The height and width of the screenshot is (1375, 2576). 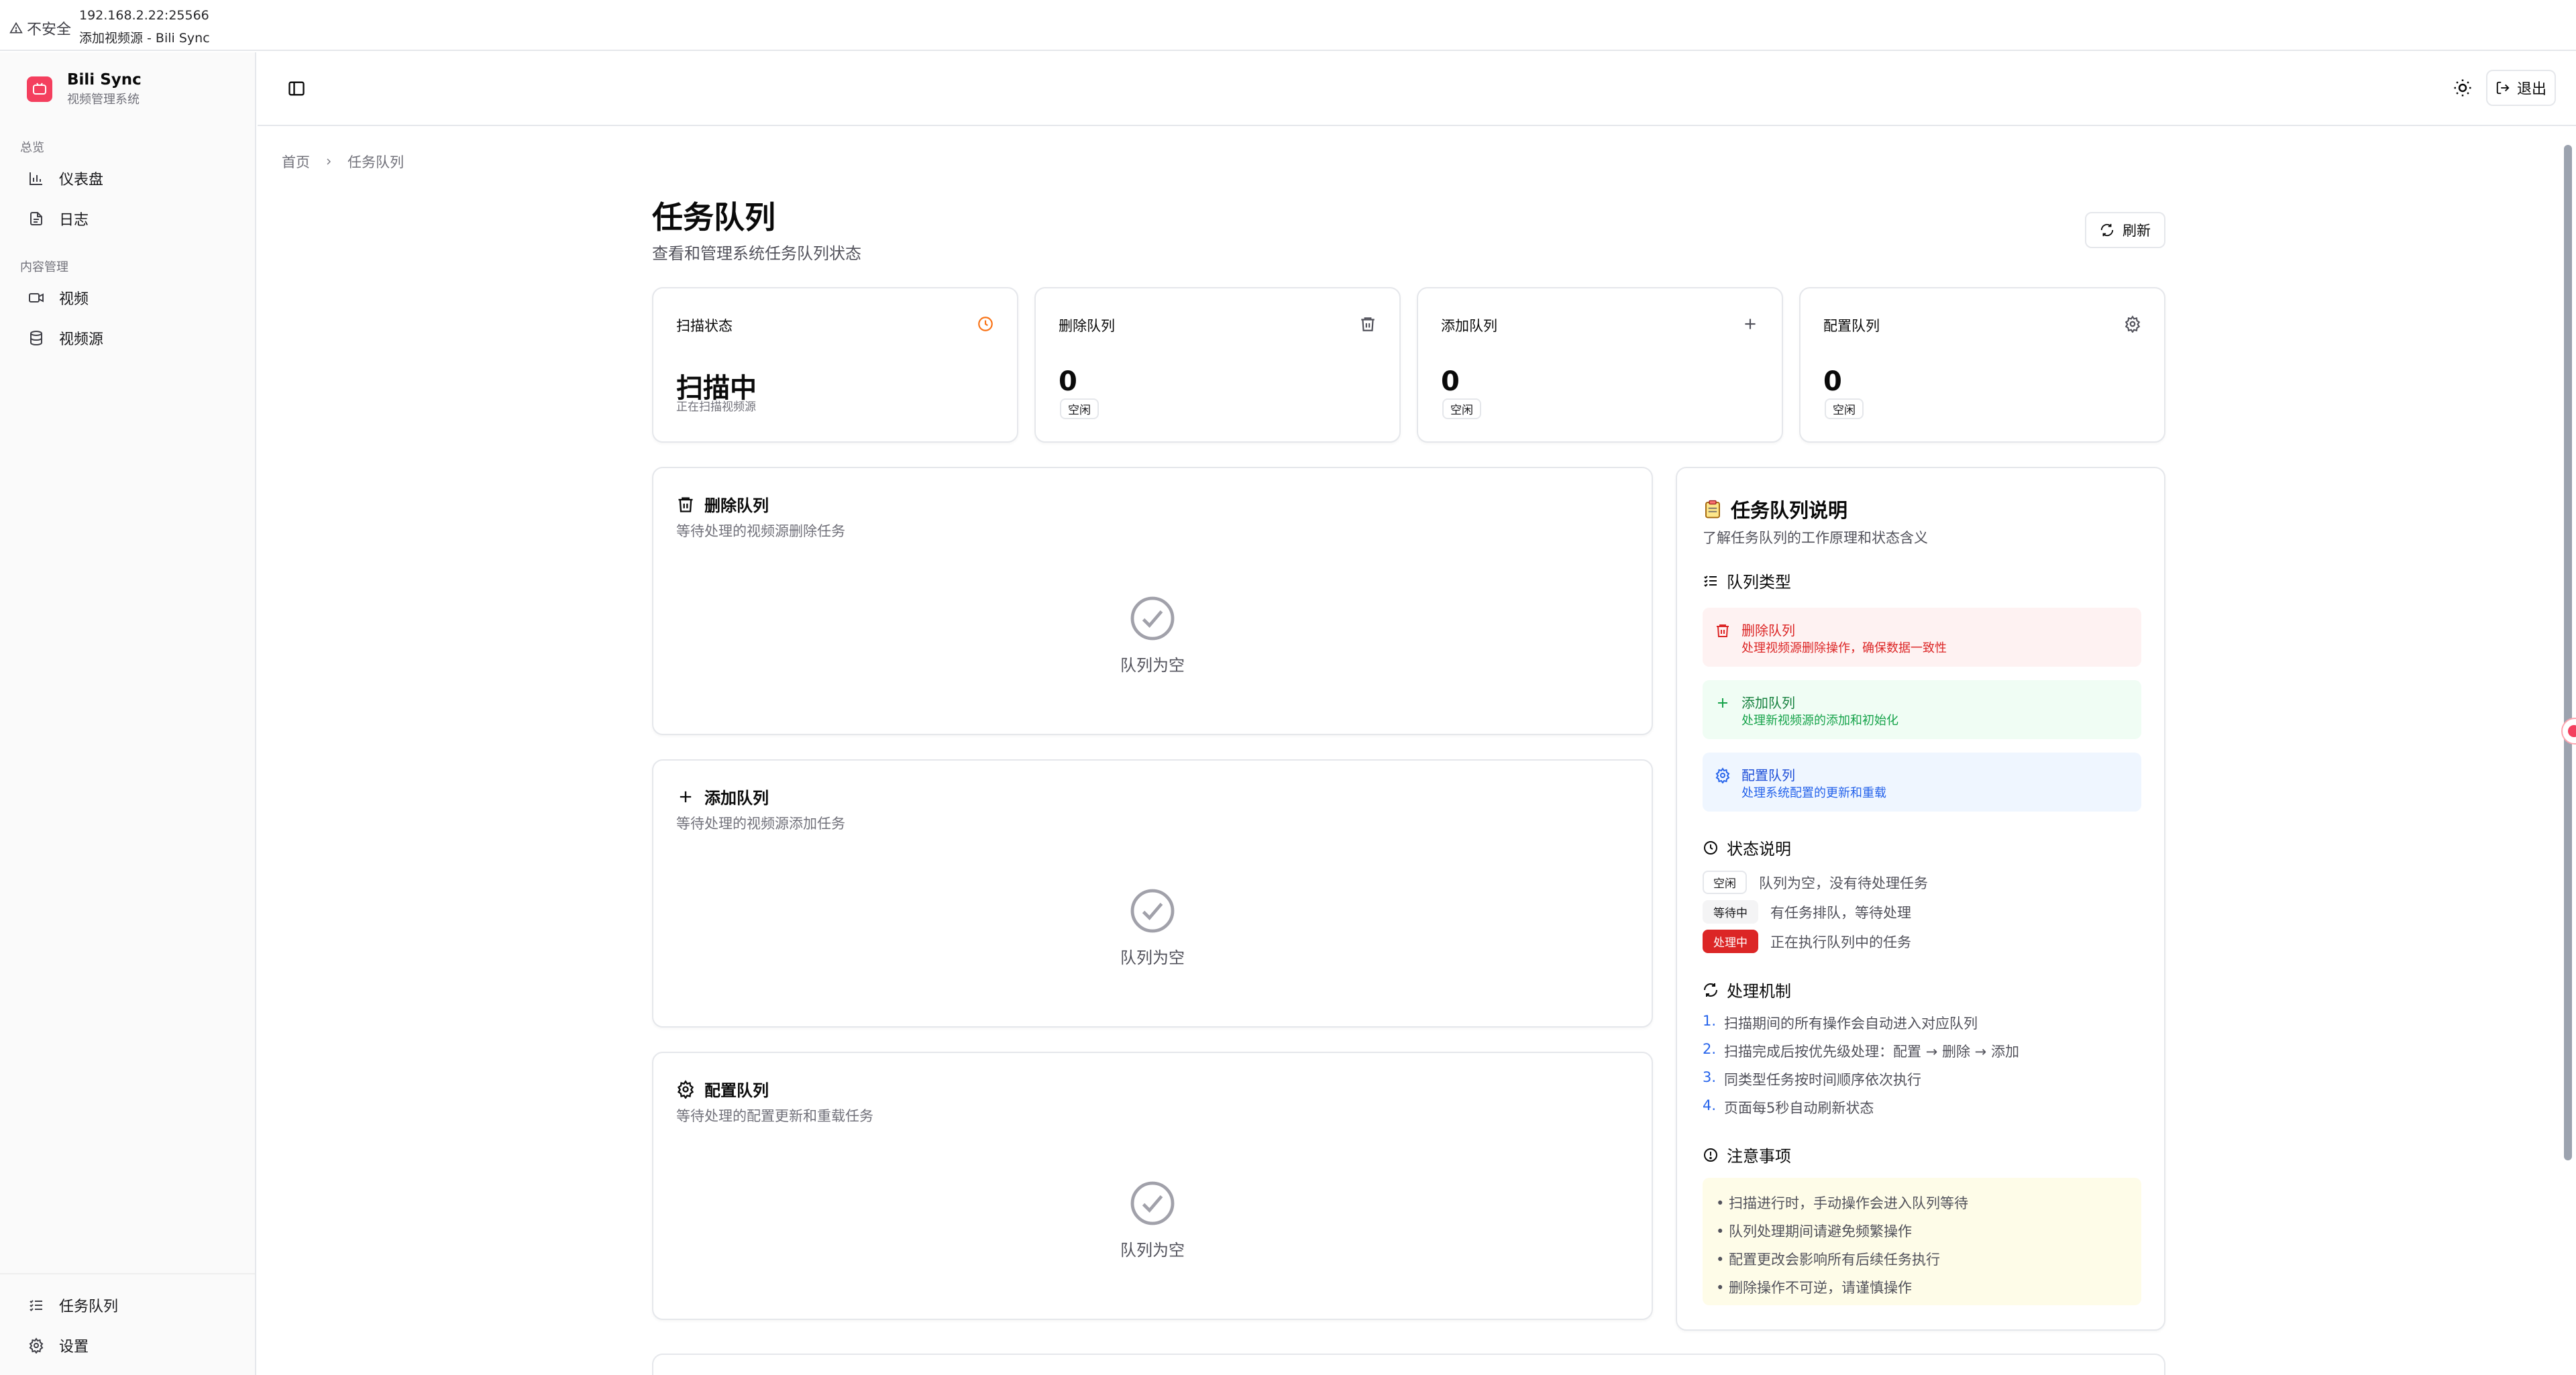 What do you see at coordinates (1368, 324) in the screenshot?
I see `trash-icon` at bounding box center [1368, 324].